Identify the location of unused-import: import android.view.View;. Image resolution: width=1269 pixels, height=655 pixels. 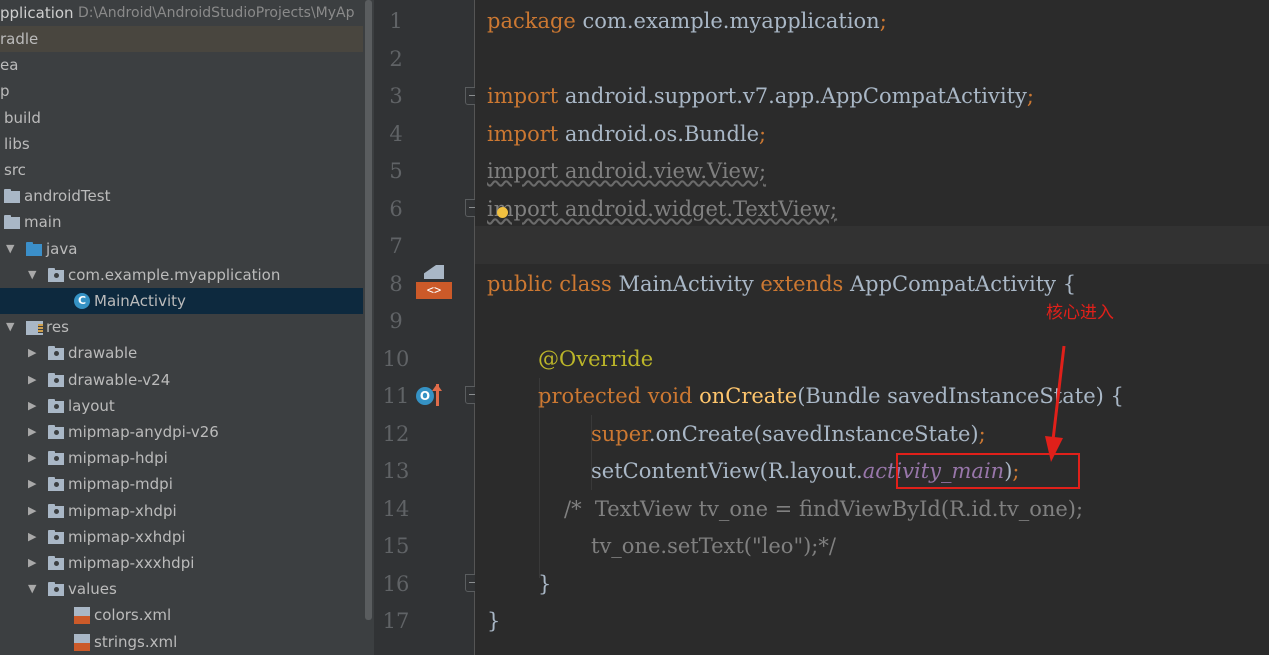
(627, 171).